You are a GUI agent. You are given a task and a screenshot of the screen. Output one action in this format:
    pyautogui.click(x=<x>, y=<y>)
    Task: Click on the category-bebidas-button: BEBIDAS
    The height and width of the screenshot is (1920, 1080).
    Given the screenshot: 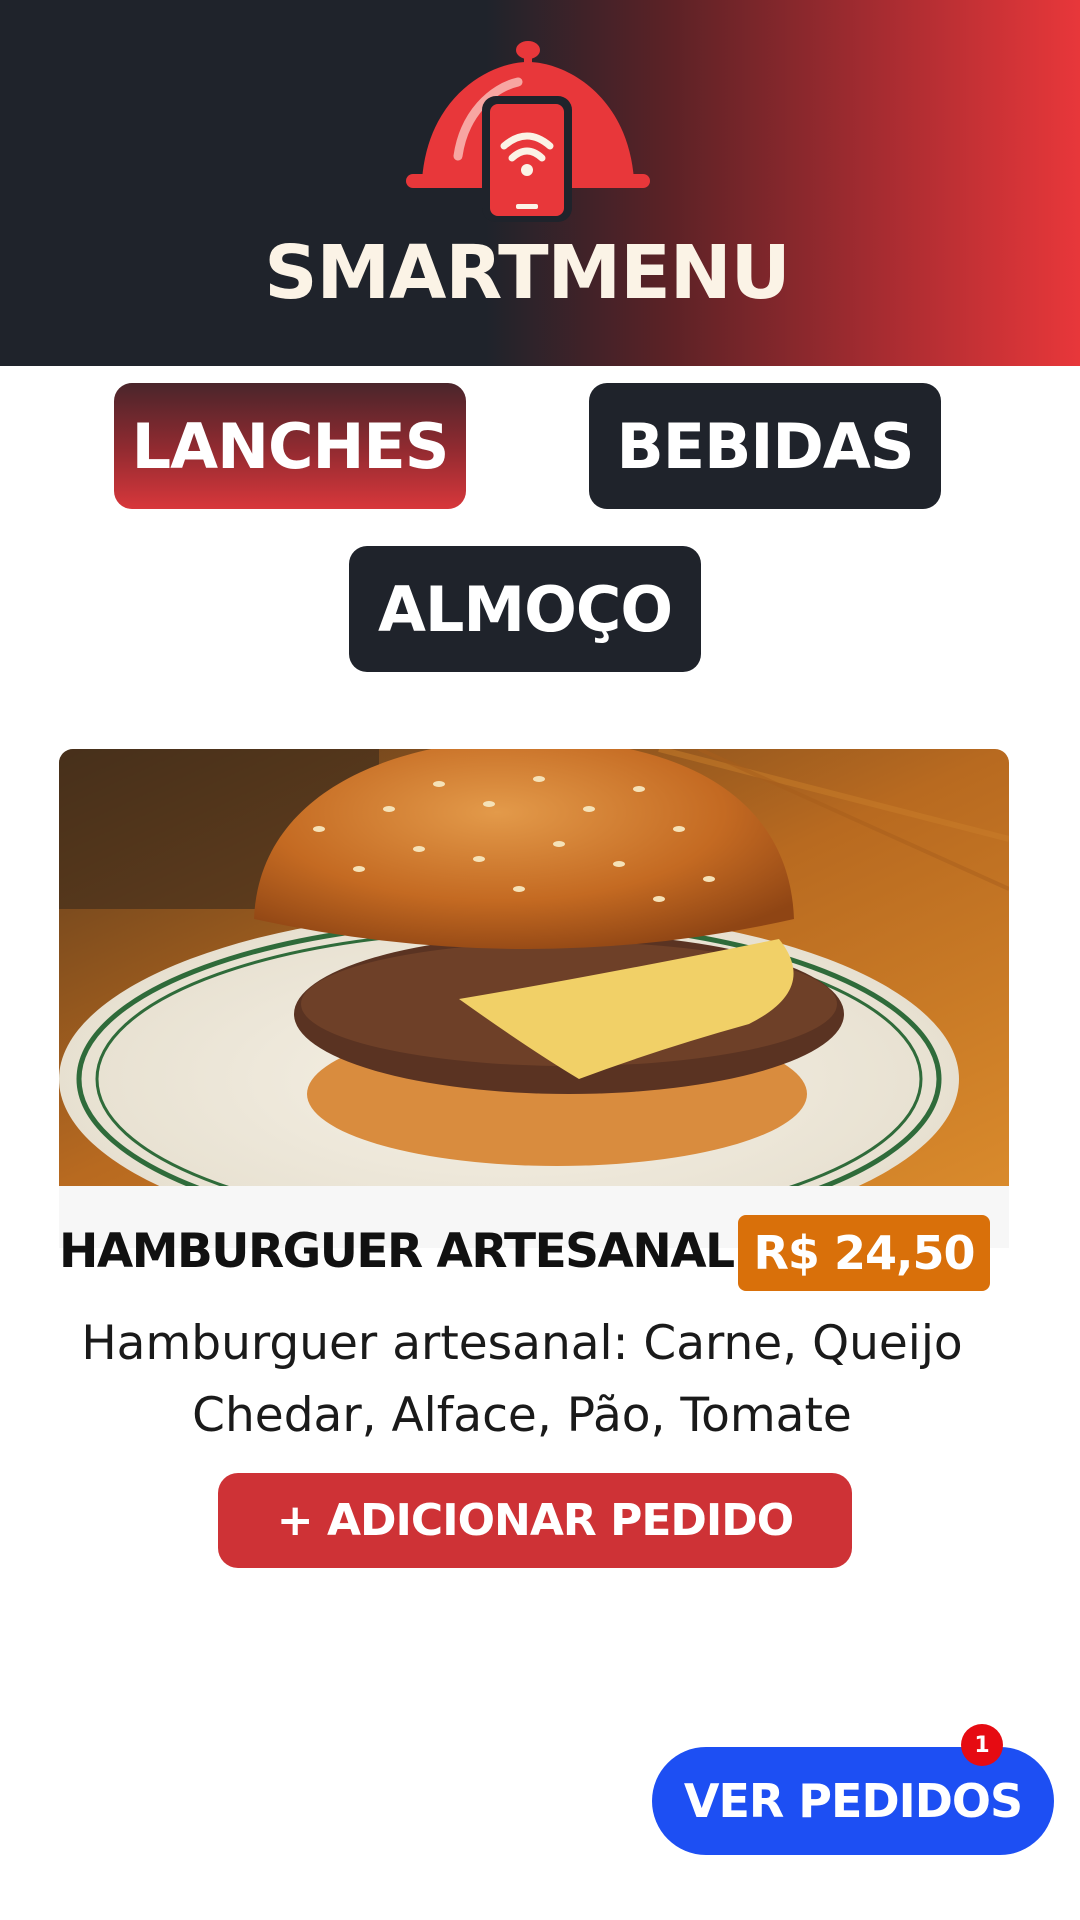 What is the action you would take?
    pyautogui.click(x=765, y=446)
    